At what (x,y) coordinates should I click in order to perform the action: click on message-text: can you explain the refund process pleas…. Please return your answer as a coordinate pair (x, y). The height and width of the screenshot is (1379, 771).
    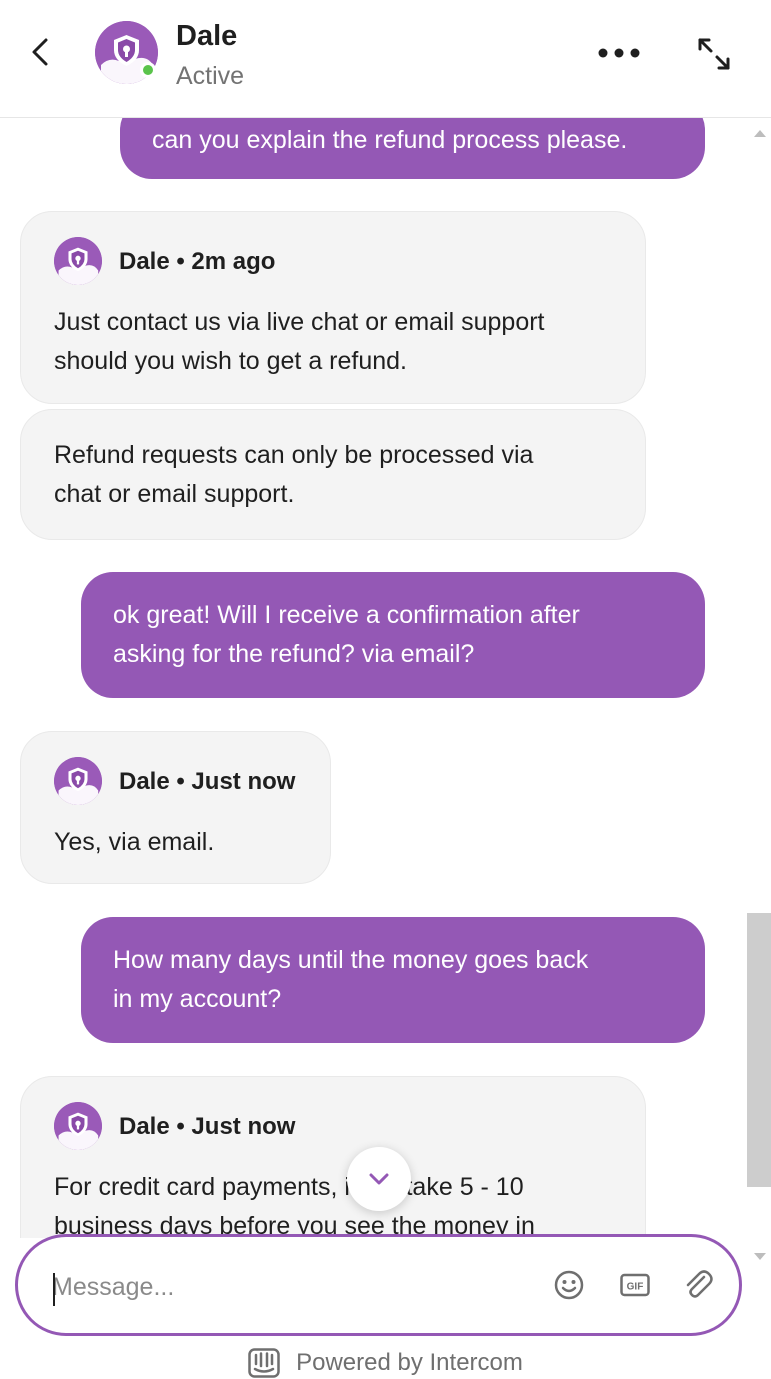
    Looking at the image, I should click on (390, 140).